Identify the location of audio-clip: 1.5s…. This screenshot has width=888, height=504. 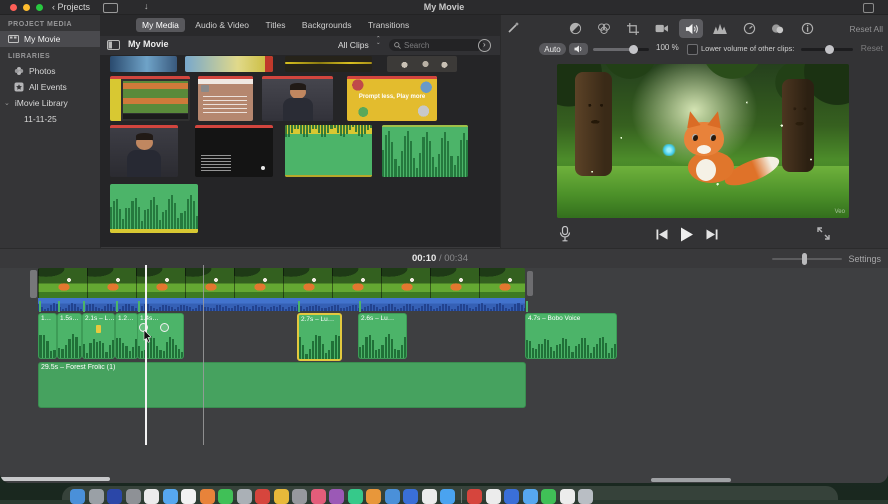
(69, 336).